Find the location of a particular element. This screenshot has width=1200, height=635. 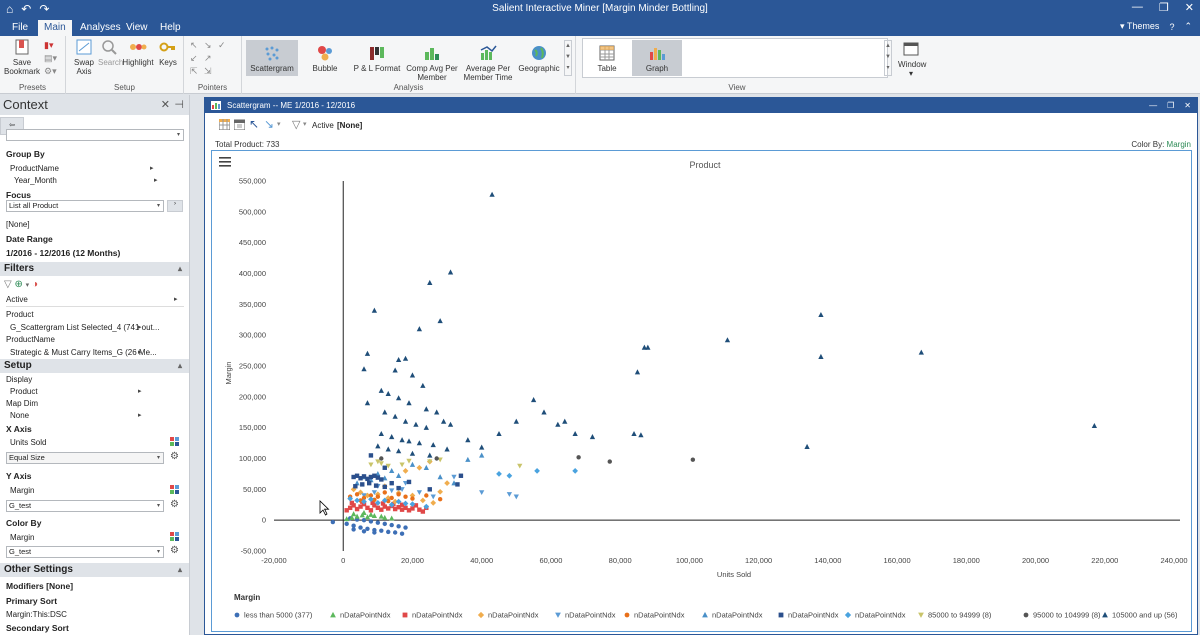

modifiers-label: Modifiers [None] is located at coordinates (97, 586).